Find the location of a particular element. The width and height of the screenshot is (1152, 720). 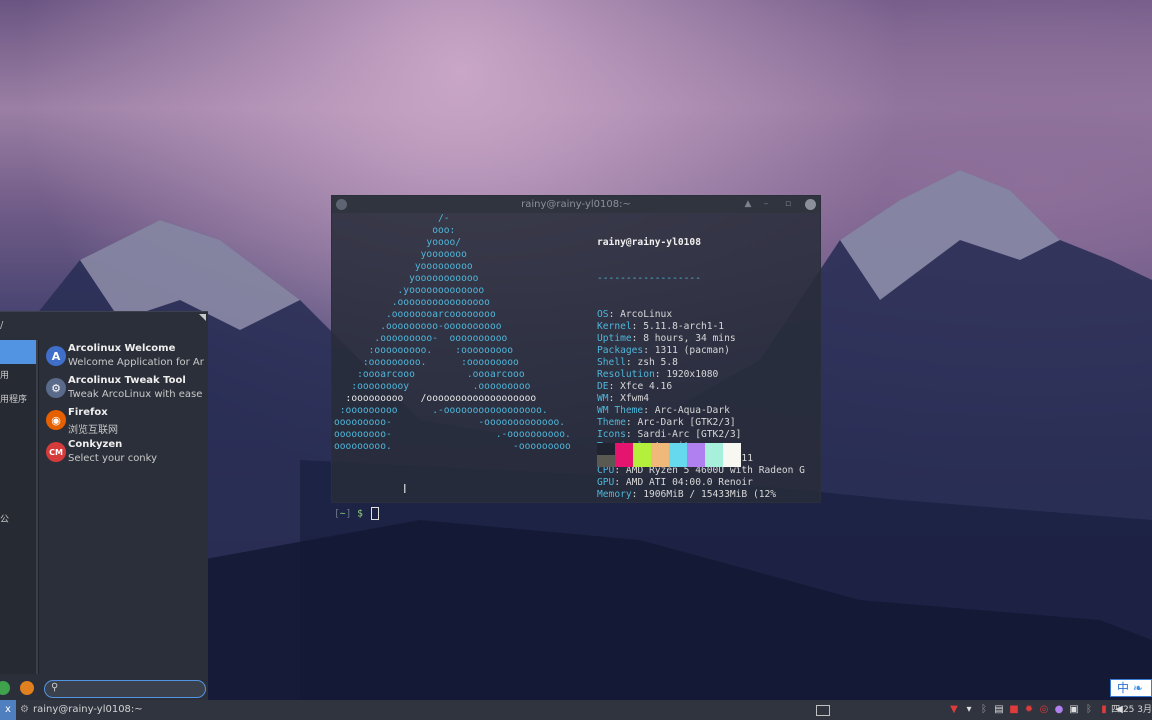

info-key: DE is located at coordinates (603, 386).